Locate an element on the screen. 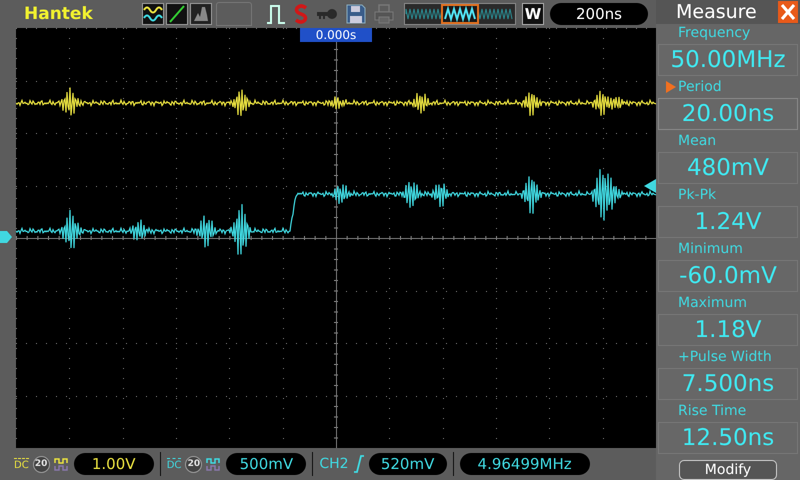 The width and height of the screenshot is (800, 480). brand-logo: Hantek is located at coordinates (59, 14).